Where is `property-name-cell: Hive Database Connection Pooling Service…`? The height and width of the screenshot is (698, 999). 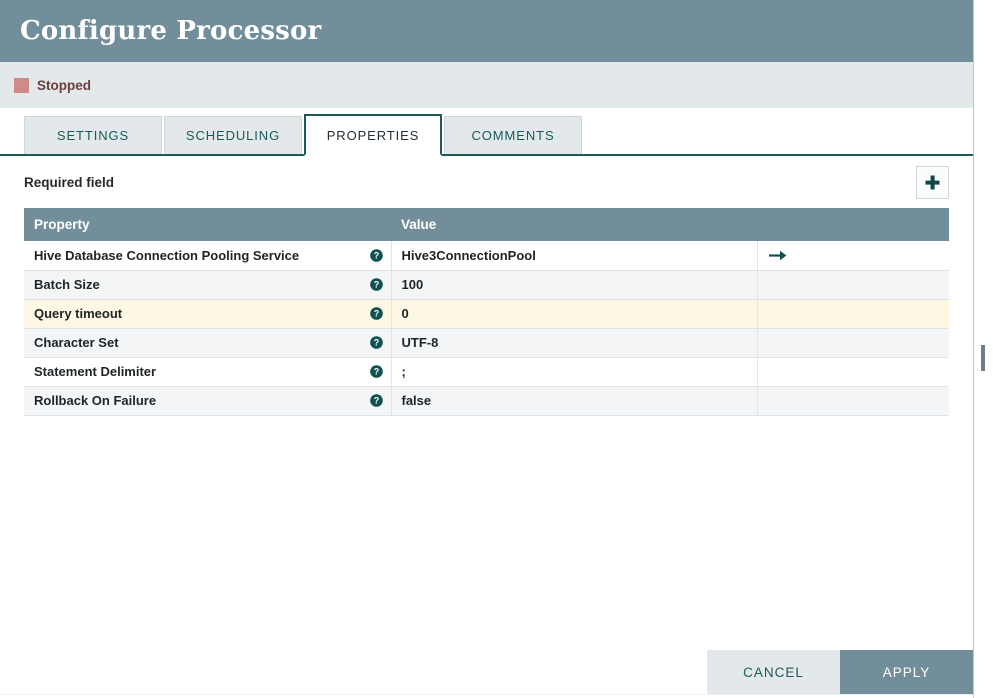
property-name-cell: Hive Database Connection Pooling Service… is located at coordinates (208, 256).